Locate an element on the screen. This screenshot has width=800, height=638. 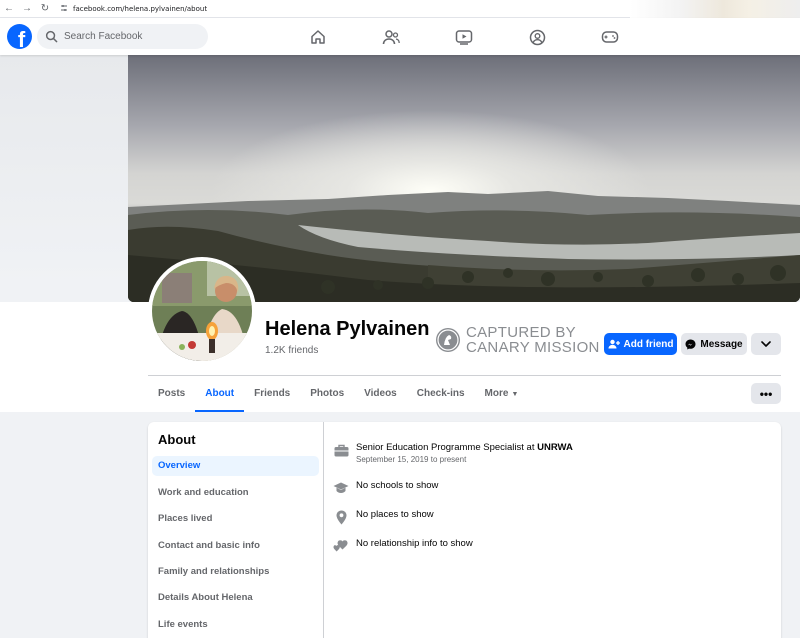
watermark-line-1: CAPTURED BY is located at coordinates (521, 332).